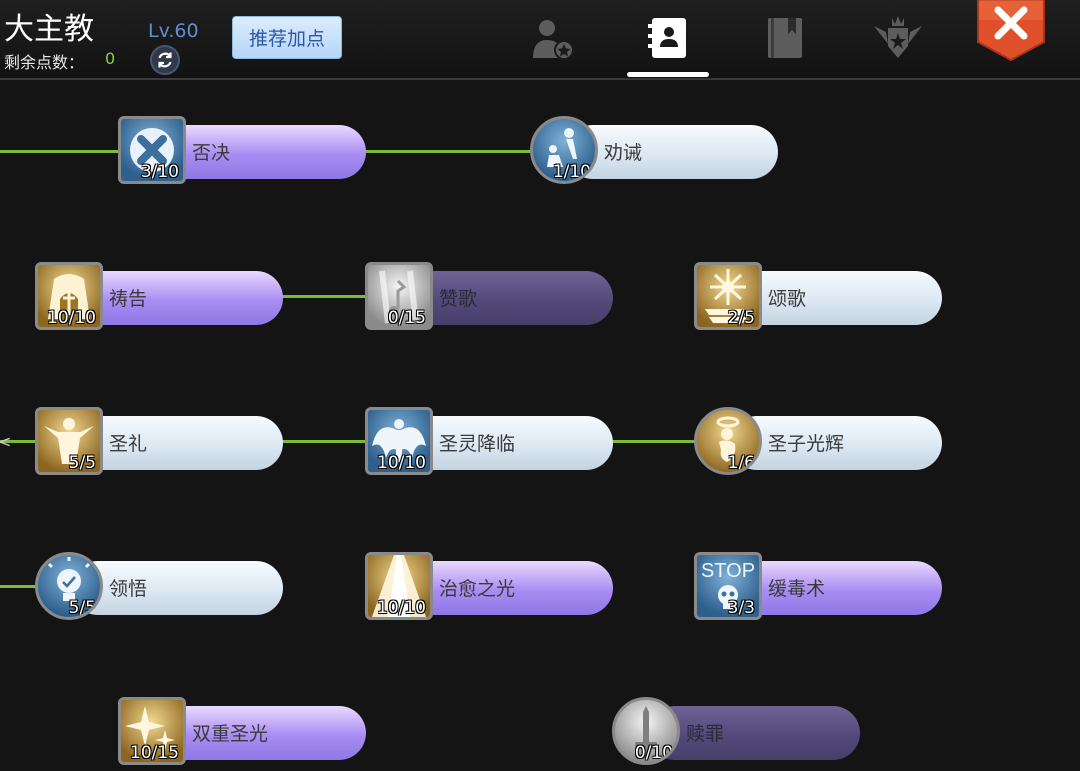 The image size is (1080, 771). I want to click on skill-node-double-light: 双重圣光 10/15, so click(288, 734).